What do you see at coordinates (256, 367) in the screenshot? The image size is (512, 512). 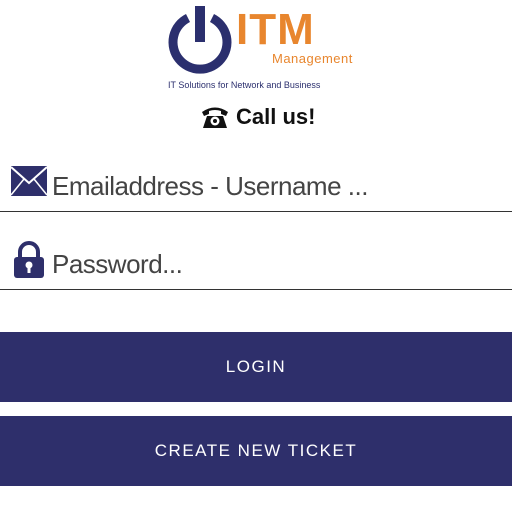 I see `login-button: LOGIN` at bounding box center [256, 367].